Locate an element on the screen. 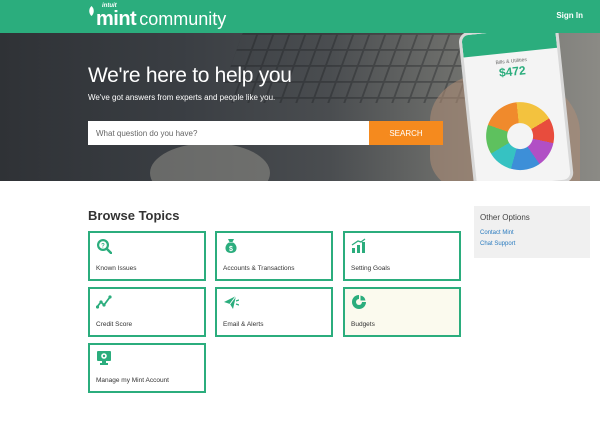 The image size is (600, 422). logo-intuit-text: intuit is located at coordinates (109, 6).